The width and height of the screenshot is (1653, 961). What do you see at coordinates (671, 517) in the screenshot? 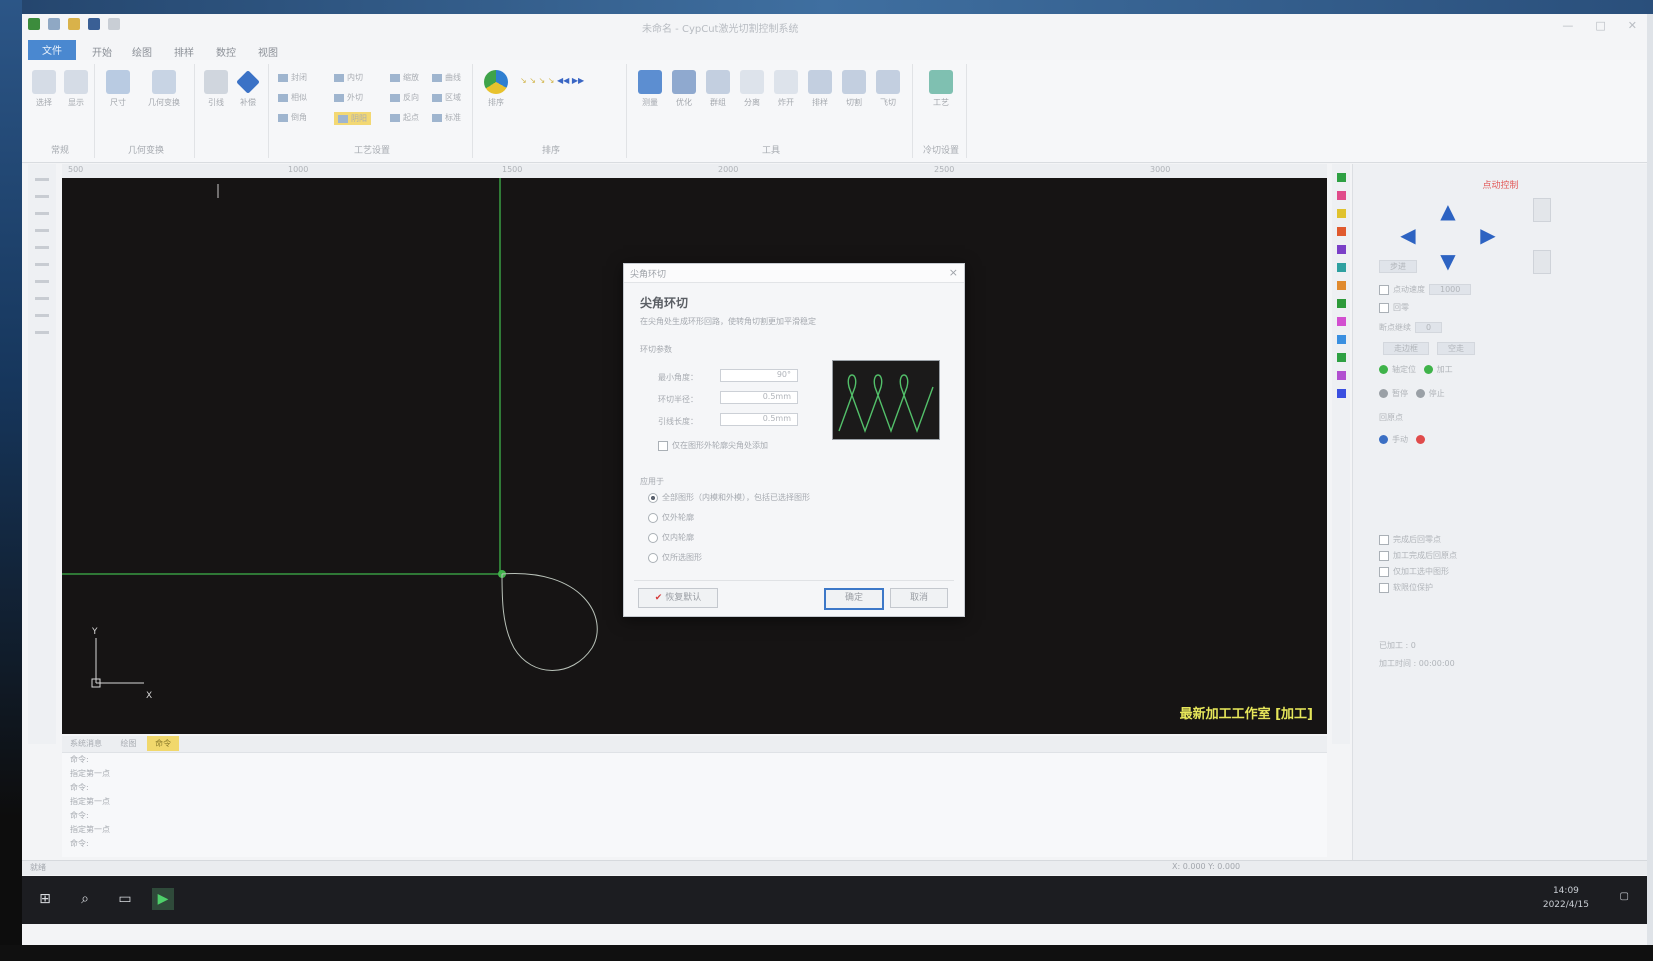
I see `apply-outer-radio: 仅外轮廓` at bounding box center [671, 517].